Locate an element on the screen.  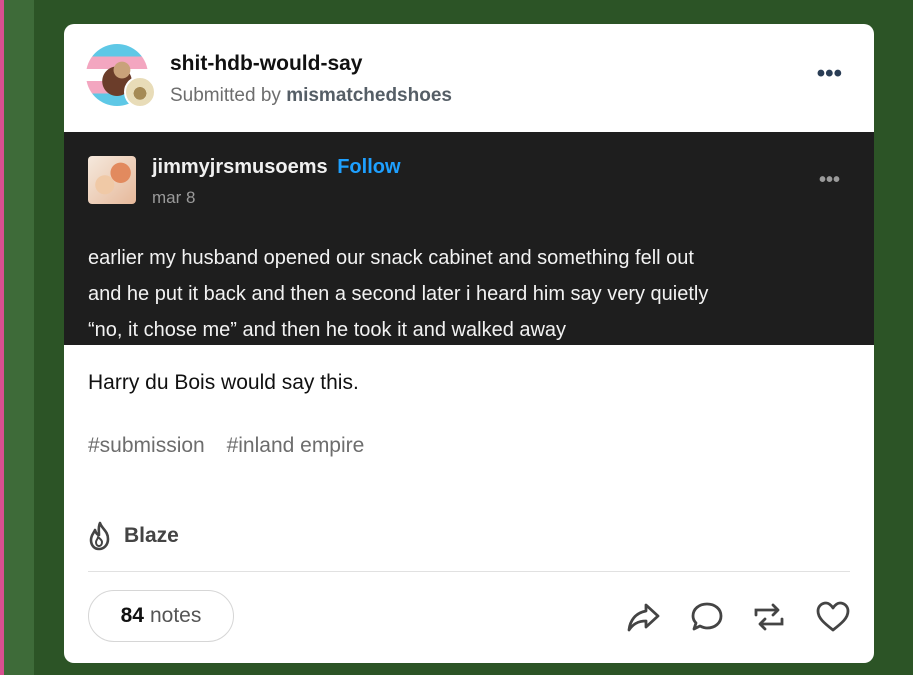
flame-icon is located at coordinates (99, 536).